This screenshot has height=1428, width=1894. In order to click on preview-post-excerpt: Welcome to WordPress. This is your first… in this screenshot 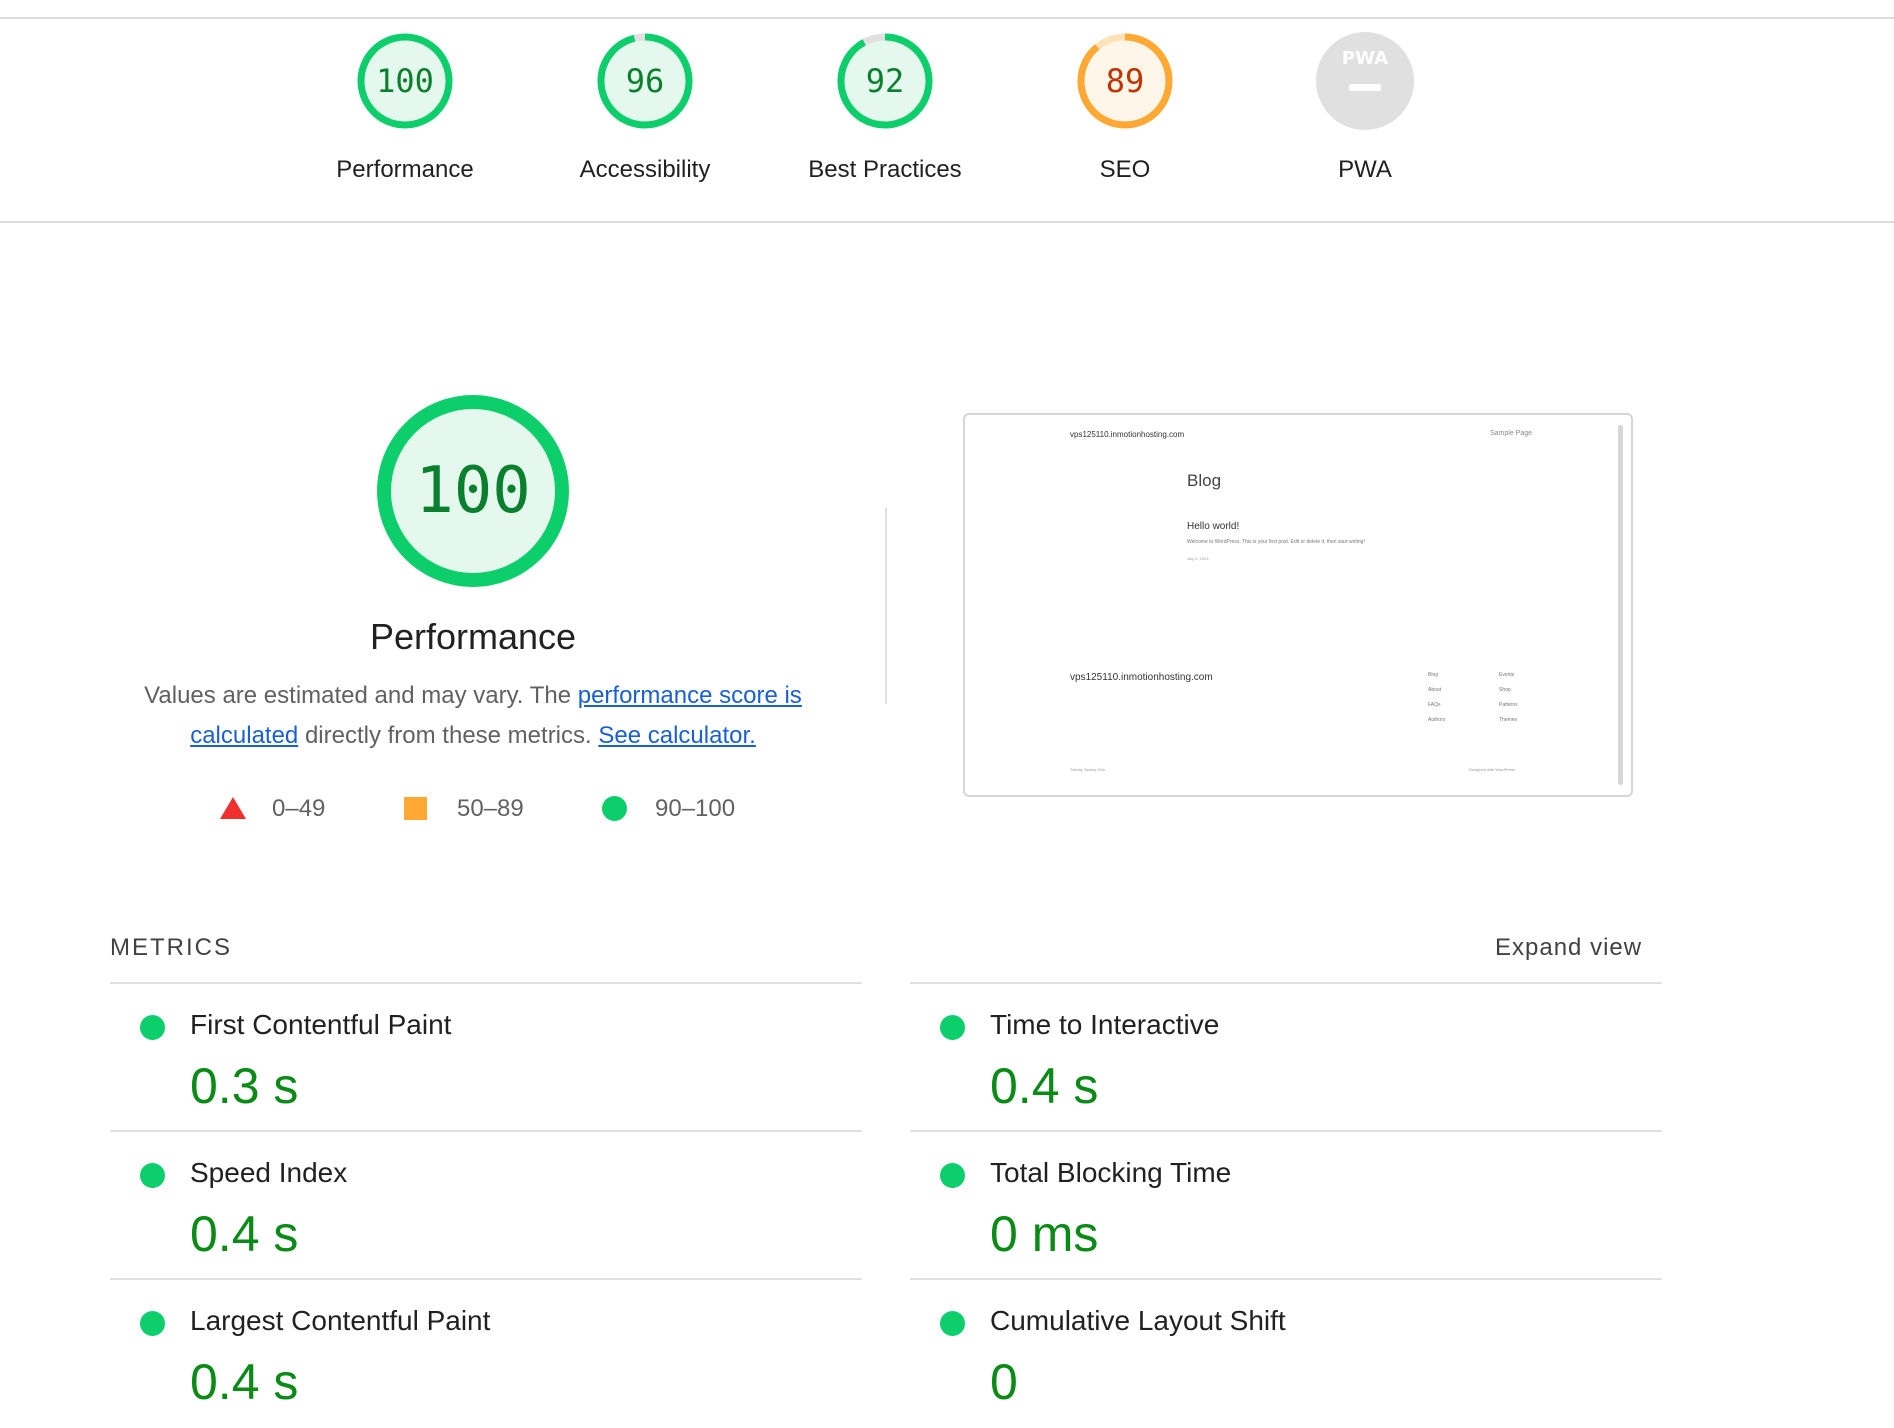, I will do `click(1276, 542)`.